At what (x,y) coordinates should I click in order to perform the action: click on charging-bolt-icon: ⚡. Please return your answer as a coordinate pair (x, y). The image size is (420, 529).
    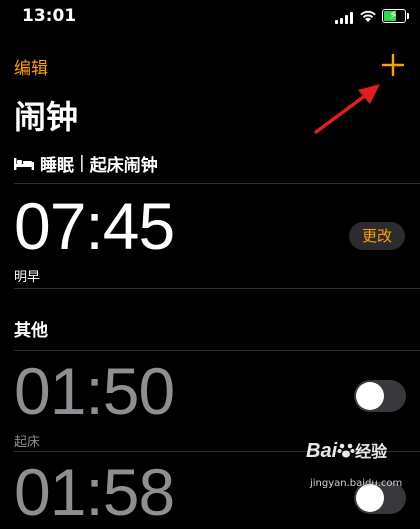
    Looking at the image, I should click on (393, 15).